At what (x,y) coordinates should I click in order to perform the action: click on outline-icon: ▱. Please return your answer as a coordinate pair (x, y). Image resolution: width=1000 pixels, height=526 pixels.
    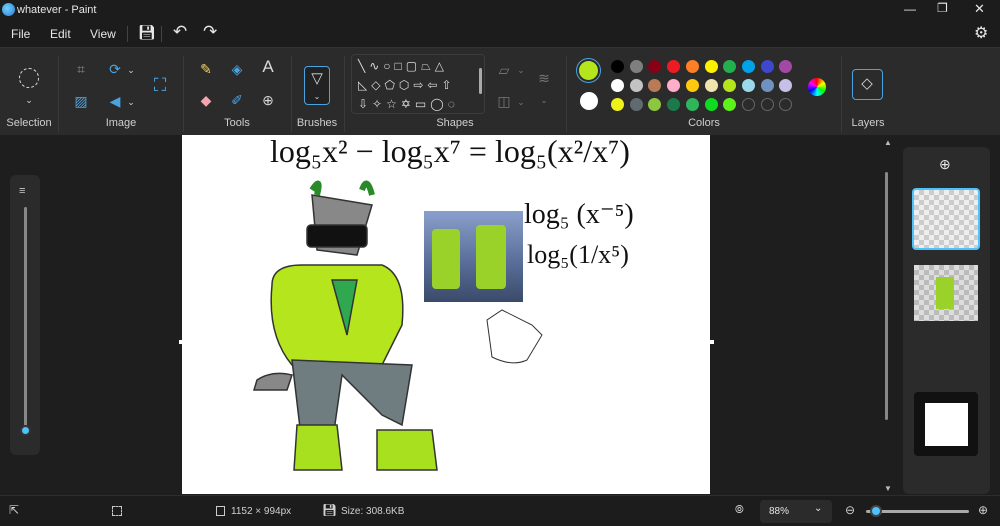
    Looking at the image, I should click on (504, 70).